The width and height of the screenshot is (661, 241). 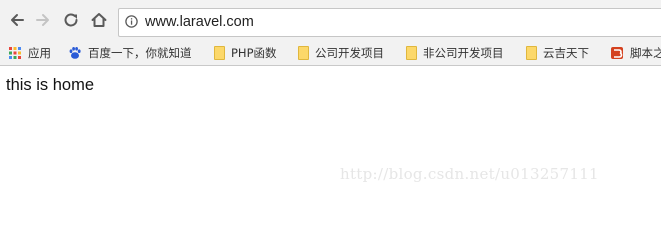 I want to click on back-arrow-icon, so click(x=17, y=20).